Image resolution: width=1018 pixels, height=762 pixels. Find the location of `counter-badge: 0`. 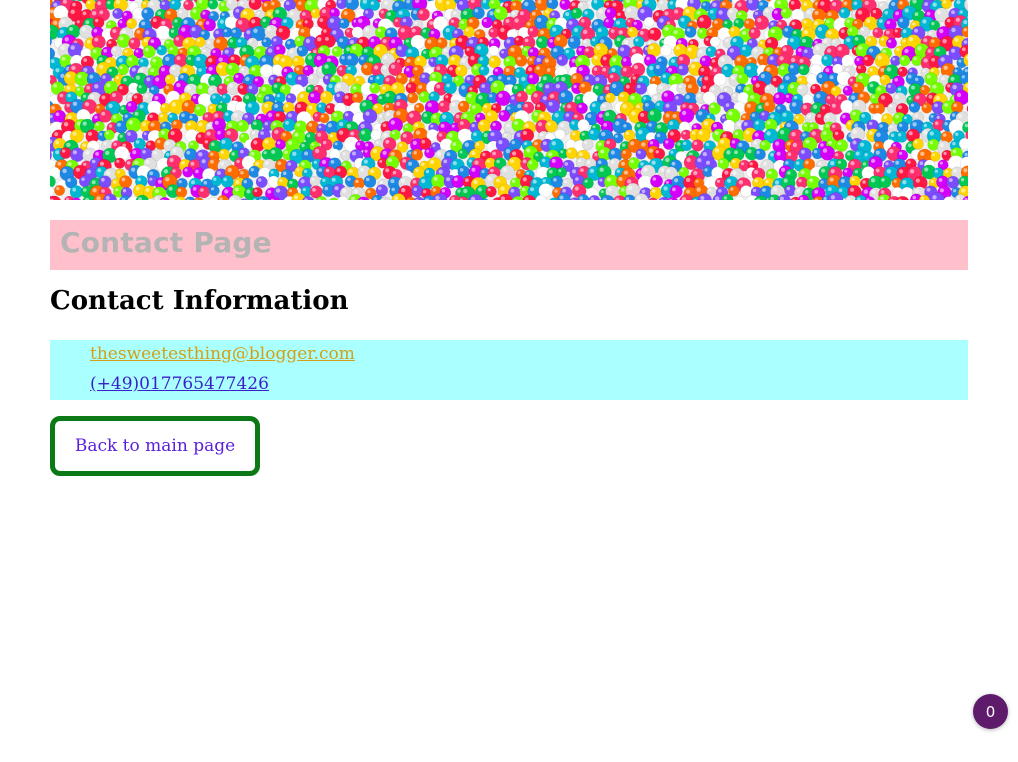

counter-badge: 0 is located at coordinates (990, 711).